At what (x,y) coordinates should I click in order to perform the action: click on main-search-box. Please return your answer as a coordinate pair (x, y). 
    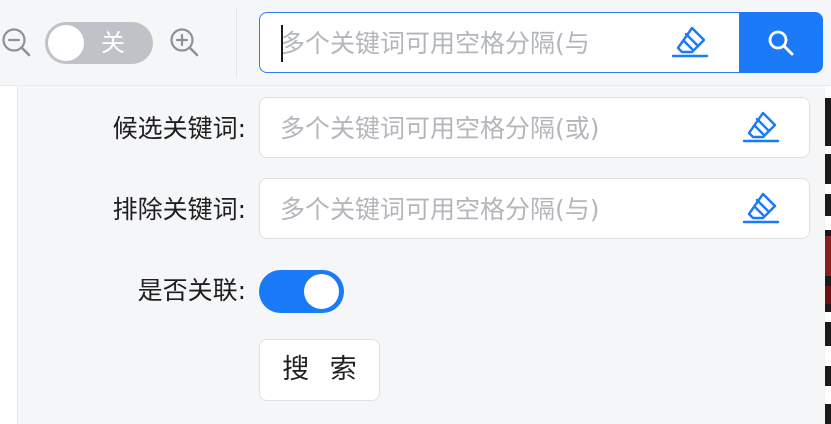
    Looking at the image, I should click on (499, 42).